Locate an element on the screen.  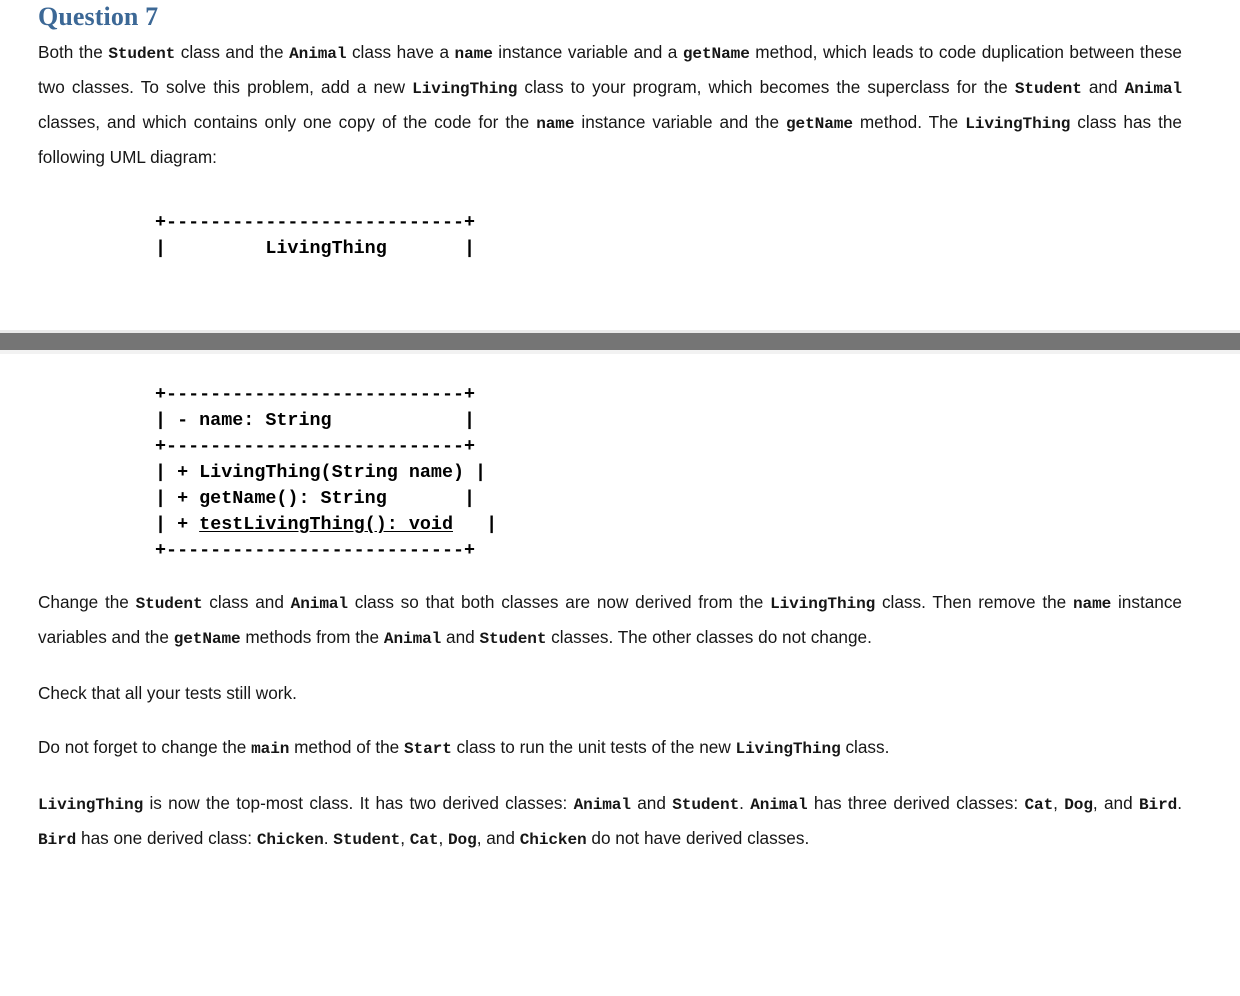
text-run: class and is located at coordinates (246, 602).